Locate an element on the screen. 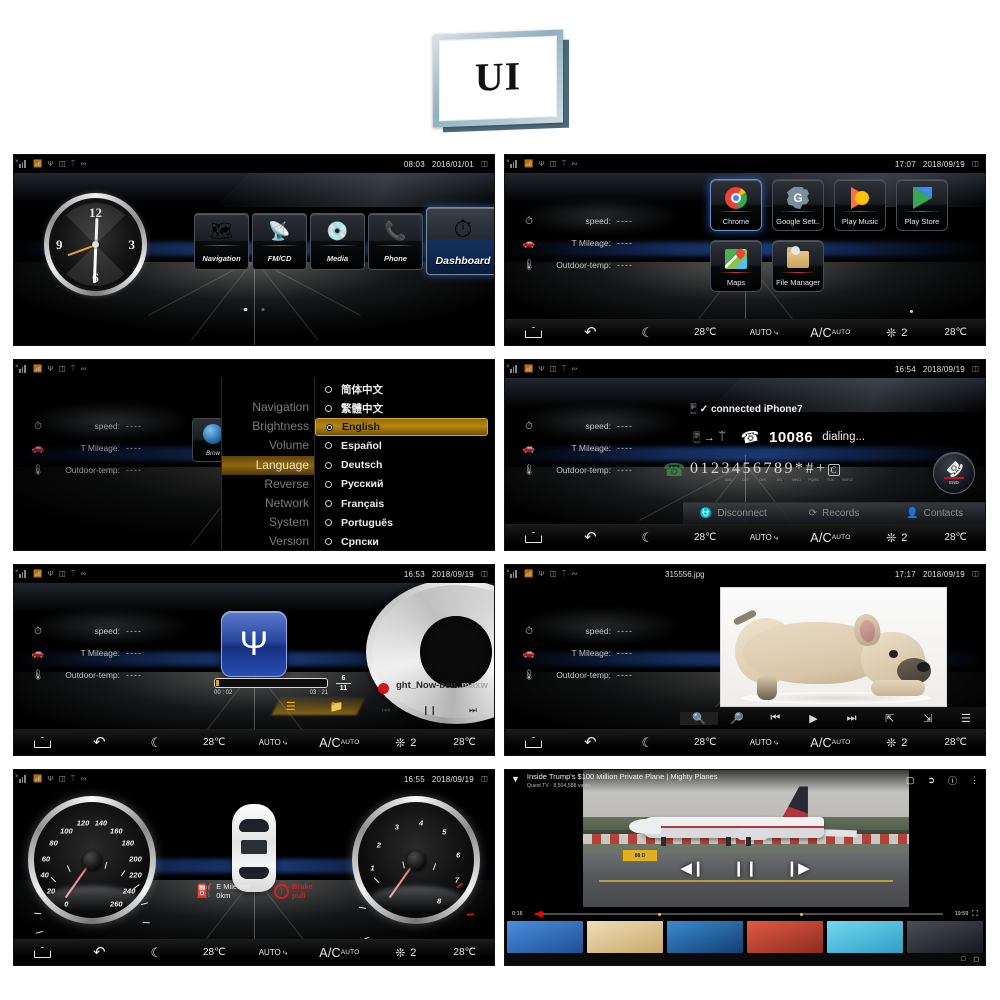  key-5: 5 is located at coordinates (747, 469).